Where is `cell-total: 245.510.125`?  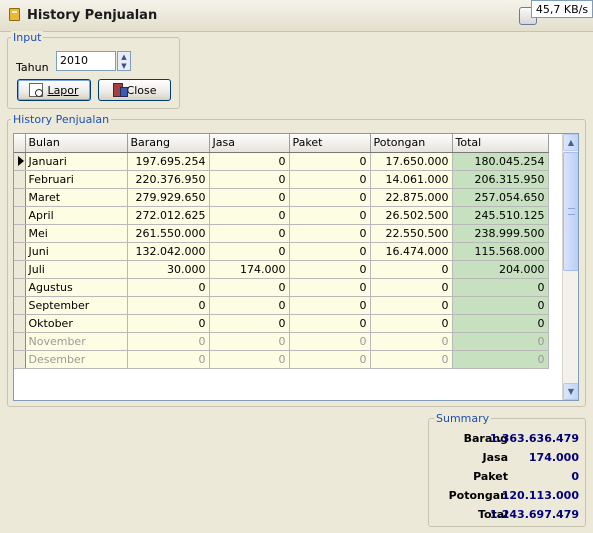 cell-total: 245.510.125 is located at coordinates (500, 215).